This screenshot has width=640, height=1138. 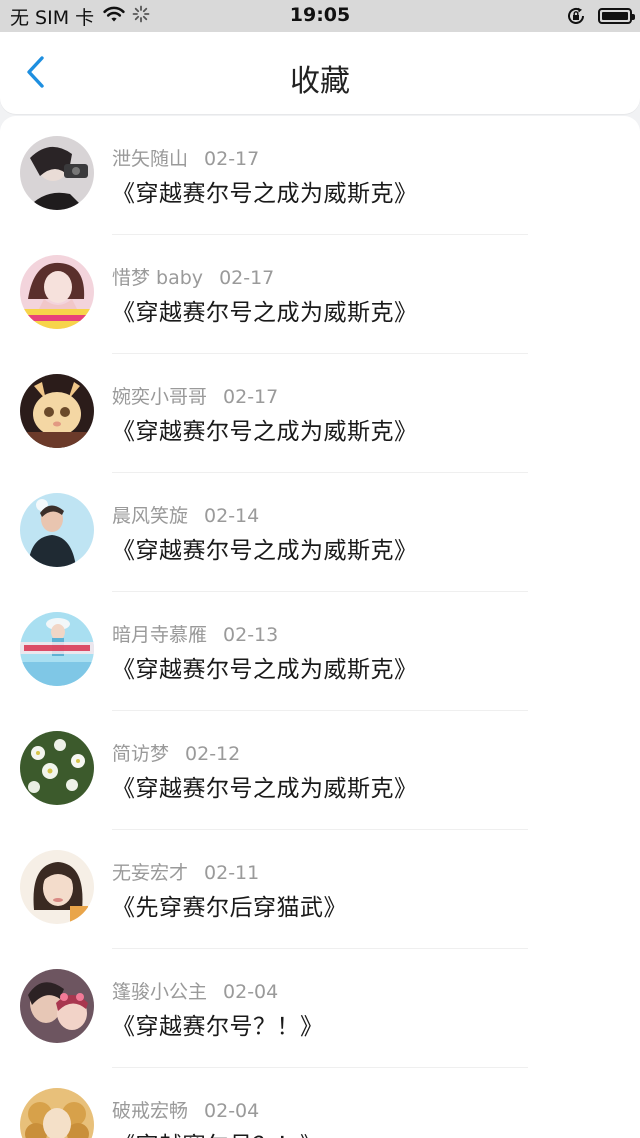 I want to click on nav-bar: 收藏, so click(x=320, y=73).